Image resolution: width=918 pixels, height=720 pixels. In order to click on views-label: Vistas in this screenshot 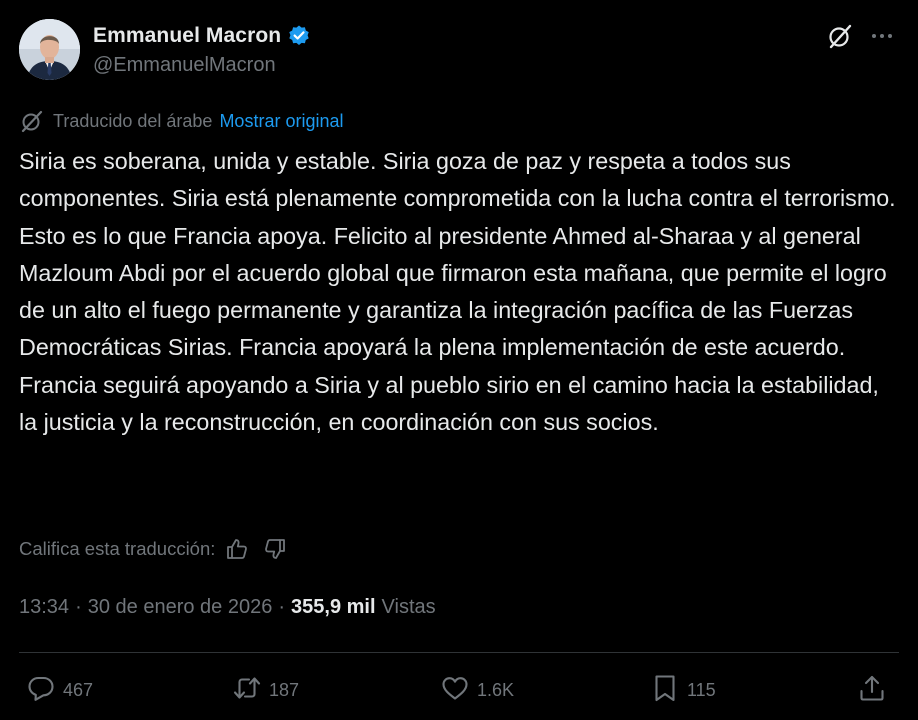, I will do `click(408, 607)`.